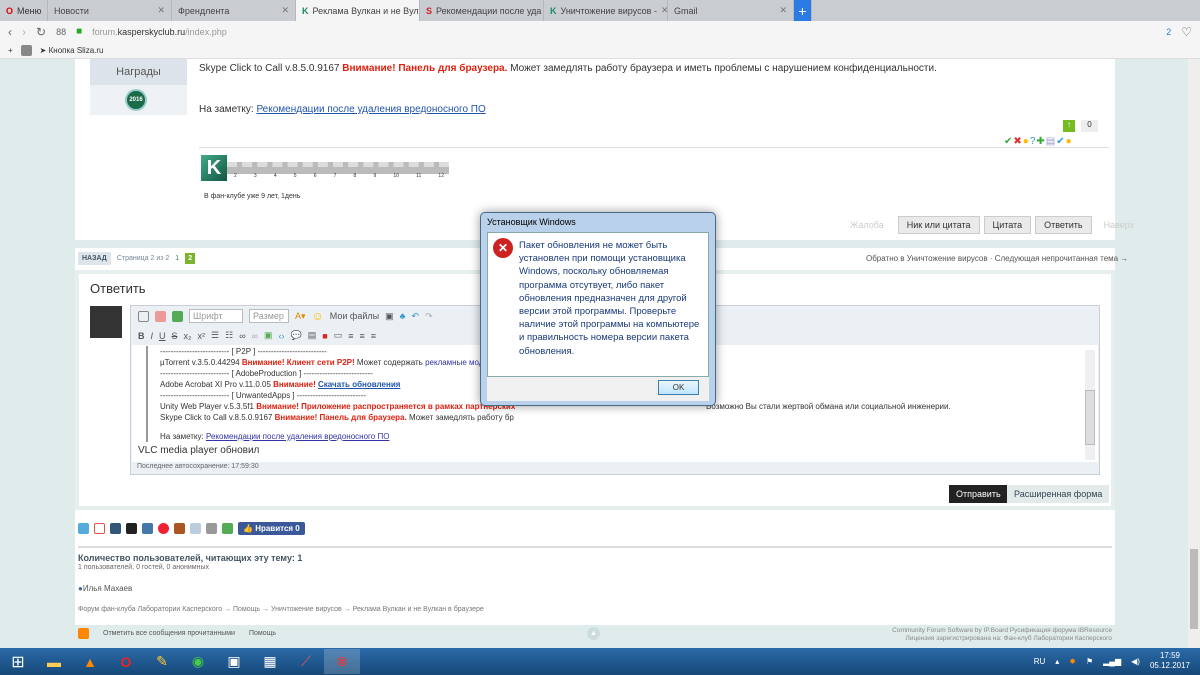 Image resolution: width=1200 pixels, height=675 pixels. What do you see at coordinates (978, 494) in the screenshot?
I see `send-button: Отправить` at bounding box center [978, 494].